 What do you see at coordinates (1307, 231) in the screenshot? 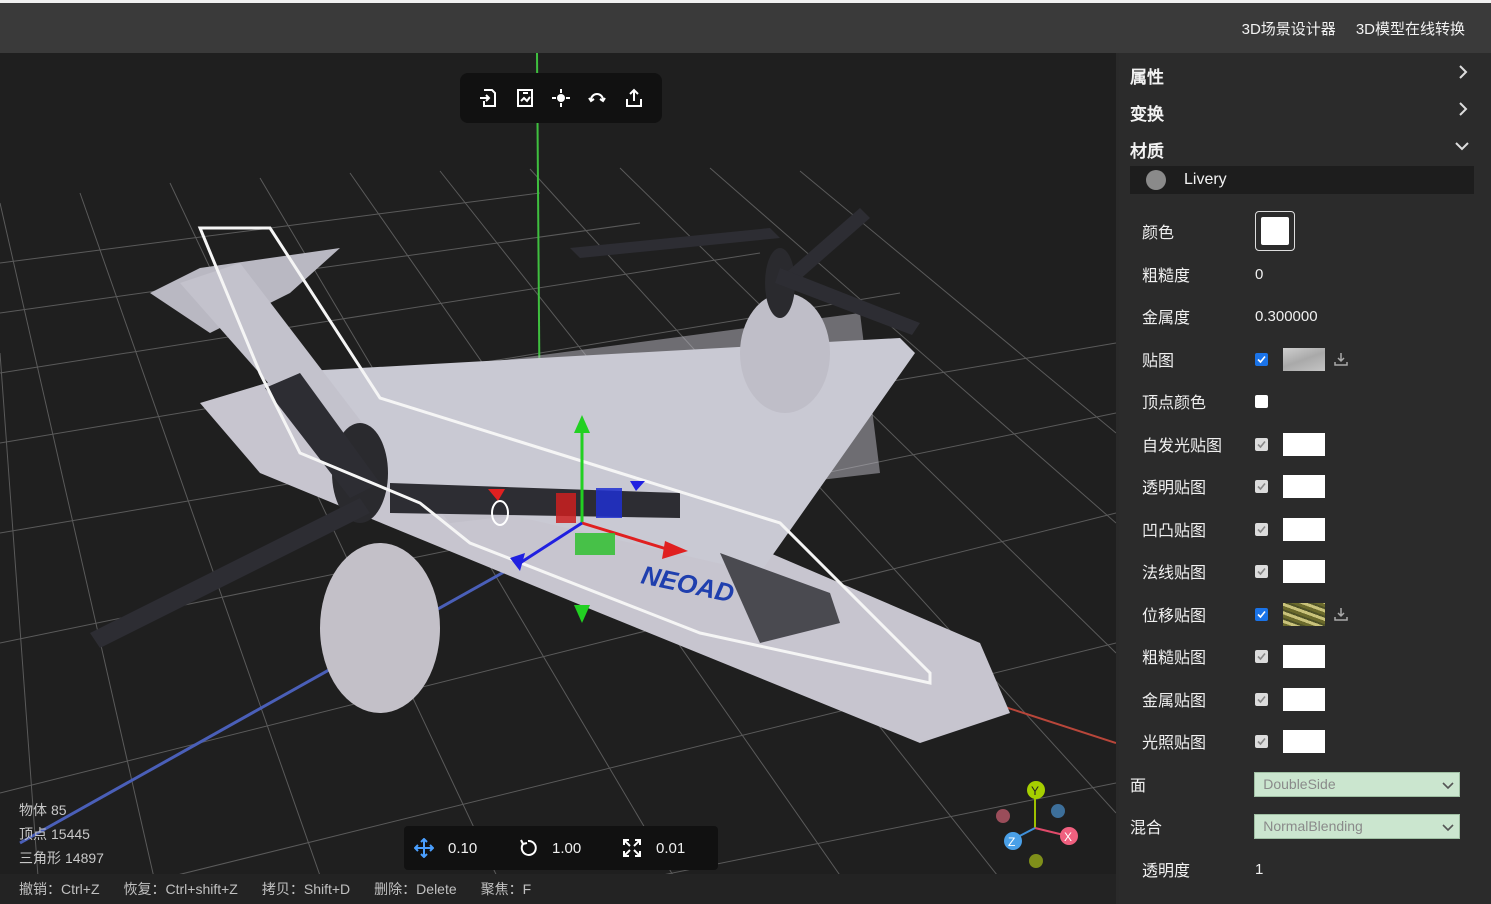
I see `row-color: 颜色` at bounding box center [1307, 231].